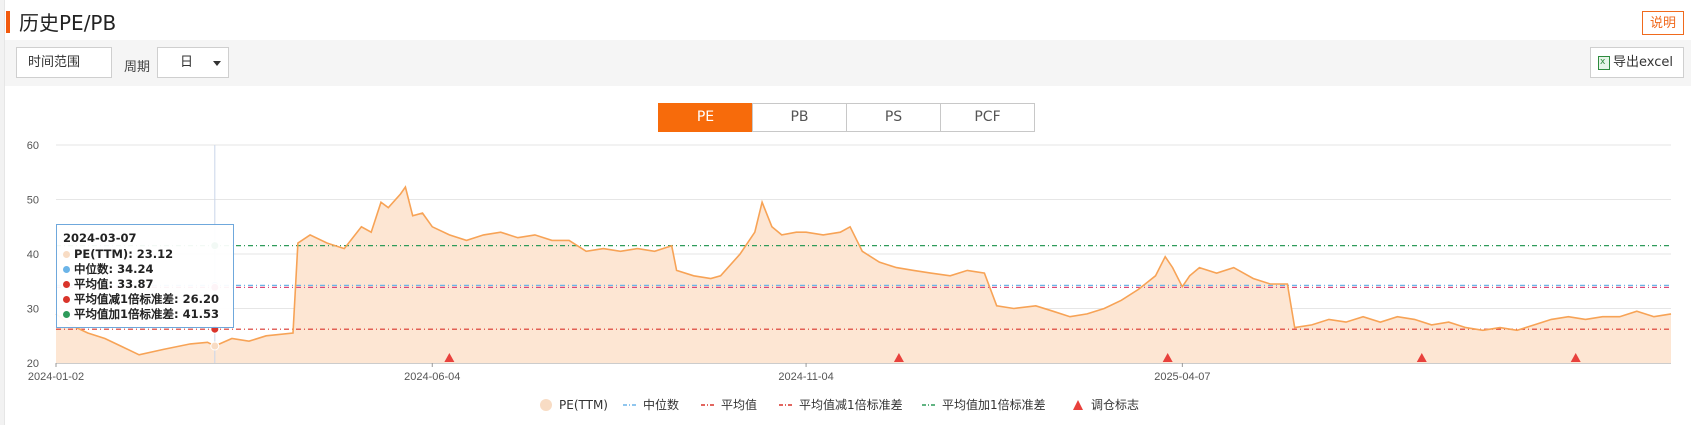 The height and width of the screenshot is (425, 1691). I want to click on tooltip-mean-minus-sd-text: 平均值减1倍标准差: 26.20, so click(146, 299).